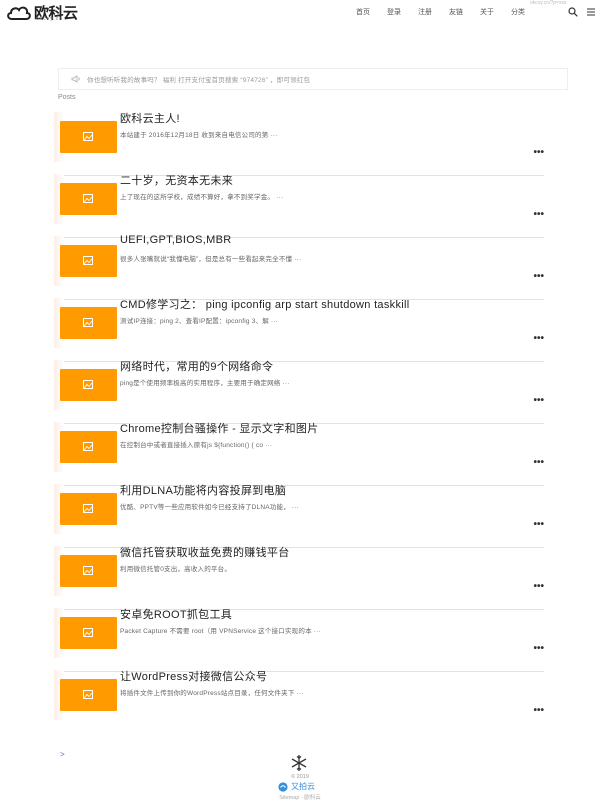  Describe the element at coordinates (219, 428) in the screenshot. I see `post-title: Chrome控制台骚操作 - 显示文字和图片` at that location.